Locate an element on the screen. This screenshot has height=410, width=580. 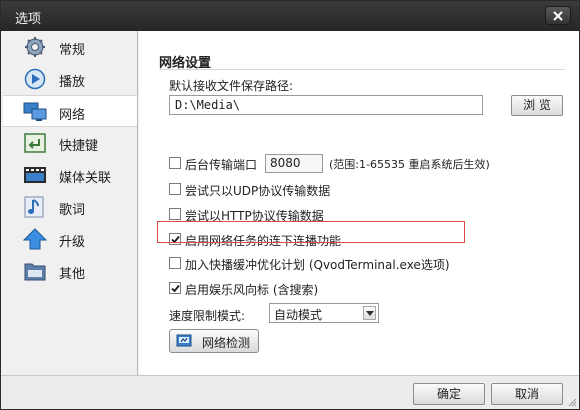
sidebar-item-upgrade: 升级 is located at coordinates (70, 239).